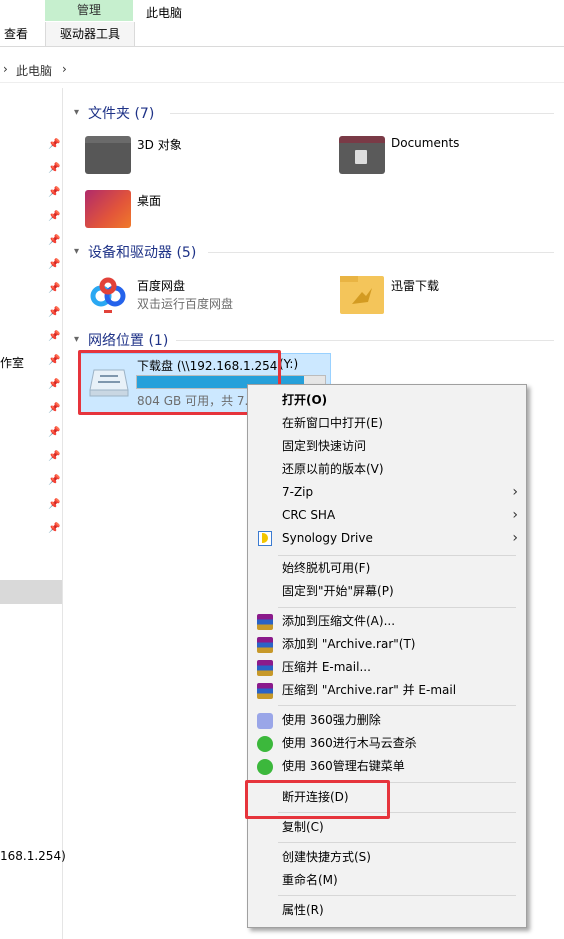 The width and height of the screenshot is (564, 939). Describe the element at coordinates (387, 743) in the screenshot. I see `menu-item-360-scan: 使用 360进行木马云查杀` at that location.